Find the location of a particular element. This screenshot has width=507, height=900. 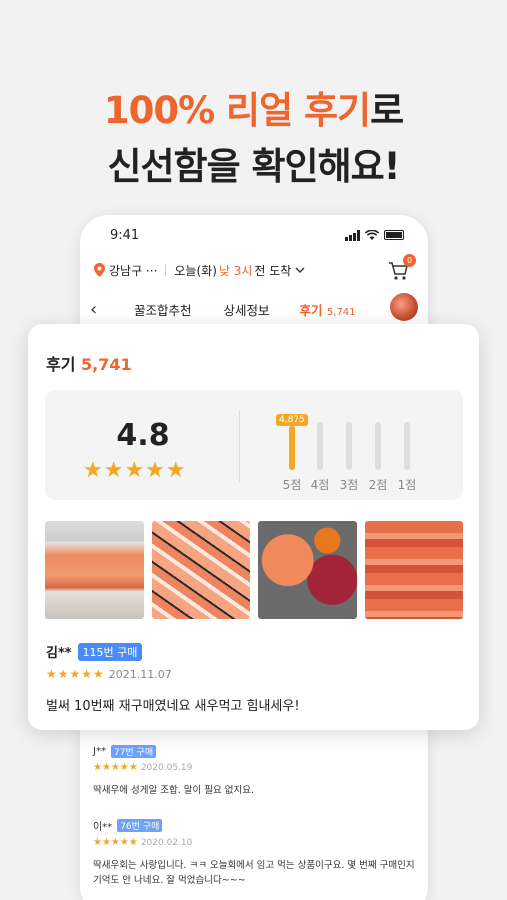

tab-reviews-label: 후기 is located at coordinates (311, 310).